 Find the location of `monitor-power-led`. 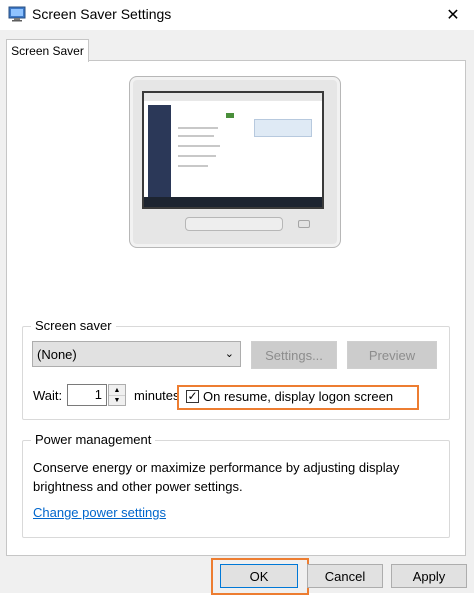

monitor-power-led is located at coordinates (304, 224).